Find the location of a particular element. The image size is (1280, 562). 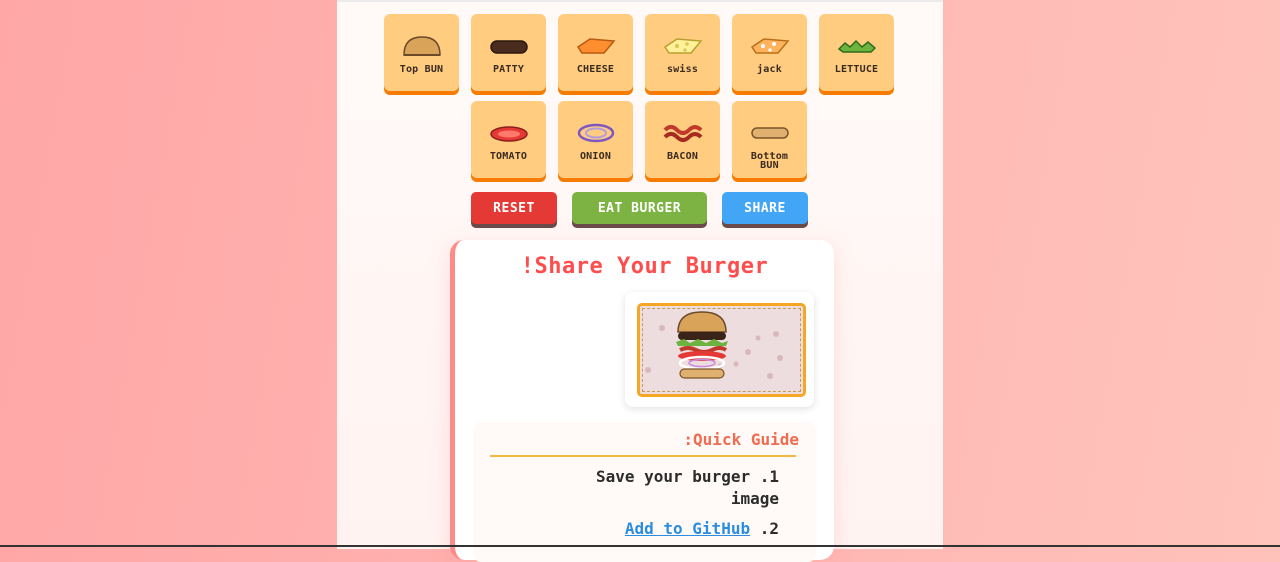

ingredient-label: Bottom BUN is located at coordinates (769, 161).